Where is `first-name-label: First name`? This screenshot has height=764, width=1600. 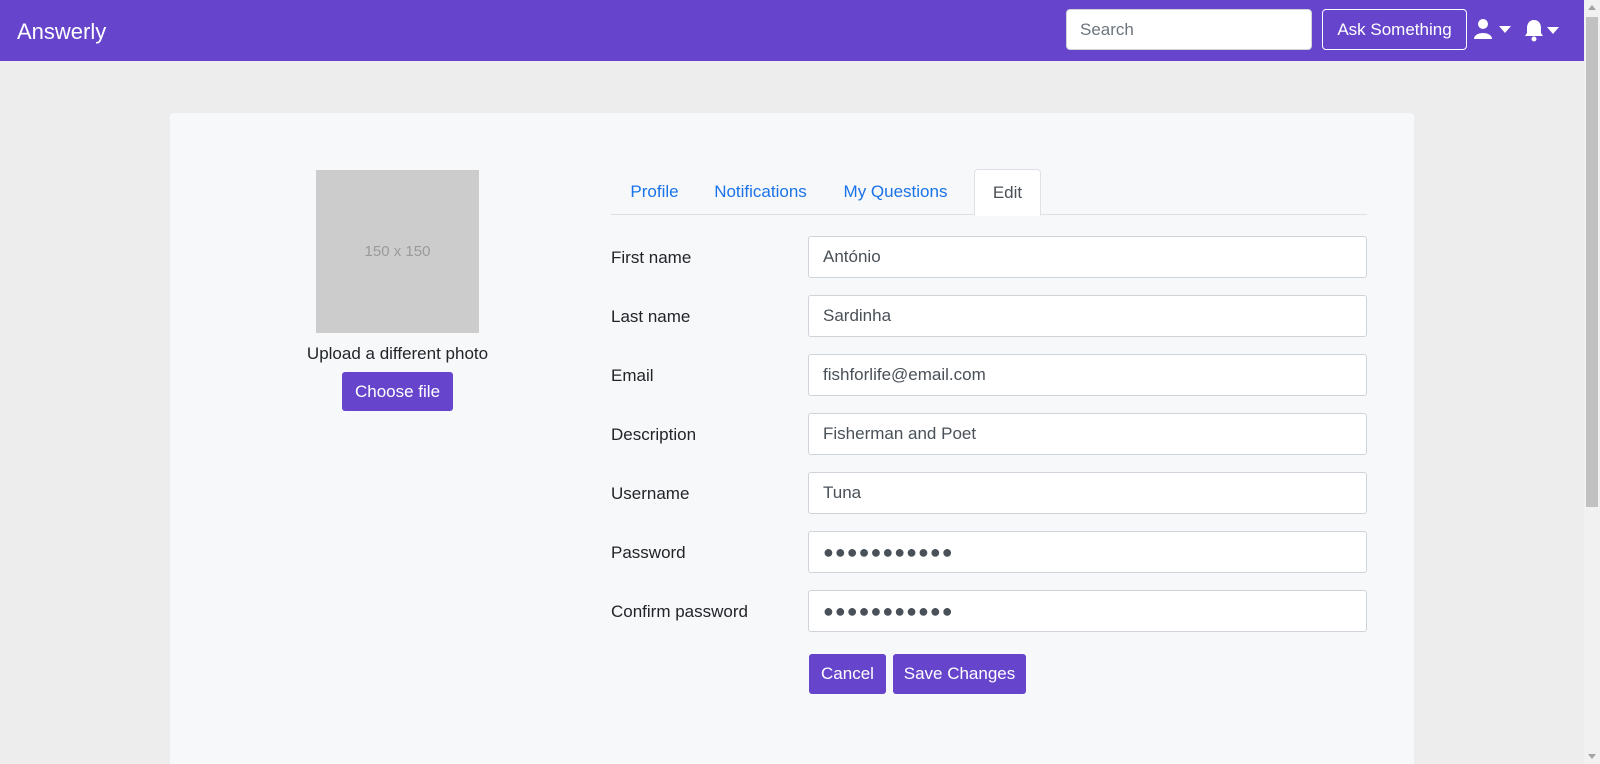
first-name-label: First name is located at coordinates (651, 257).